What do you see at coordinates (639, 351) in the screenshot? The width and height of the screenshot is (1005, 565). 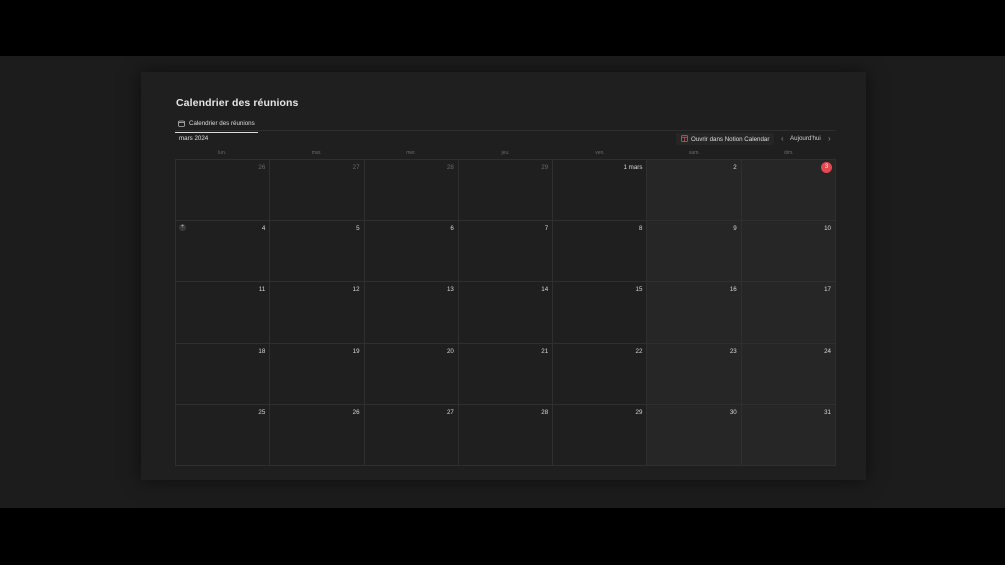 I see `day-number: 22` at bounding box center [639, 351].